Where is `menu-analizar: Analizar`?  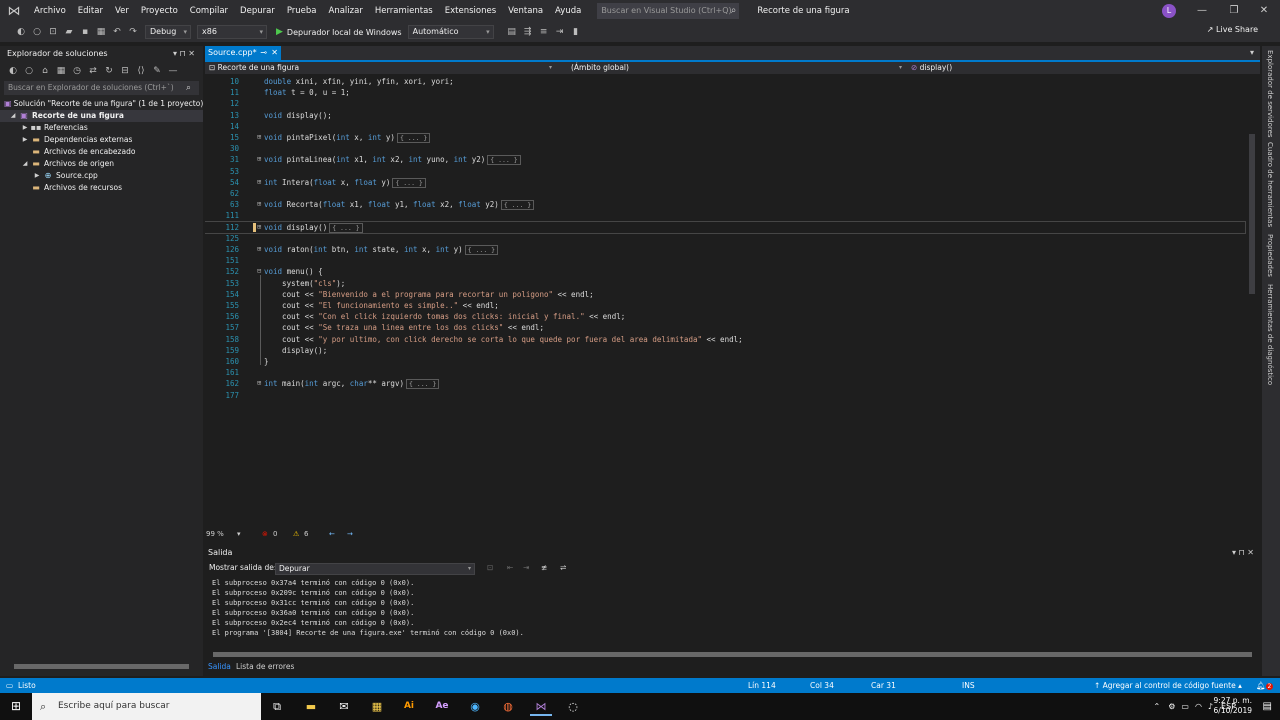
menu-analizar: Analizar is located at coordinates (346, 11).